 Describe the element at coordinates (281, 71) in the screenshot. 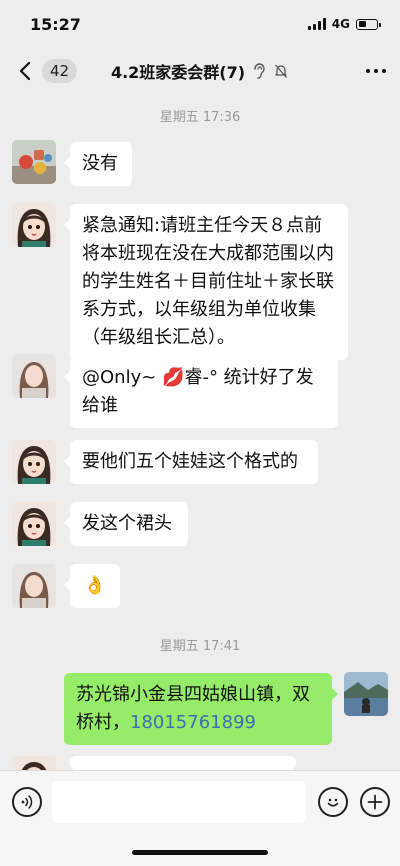

I see `mute-bell-icon` at that location.